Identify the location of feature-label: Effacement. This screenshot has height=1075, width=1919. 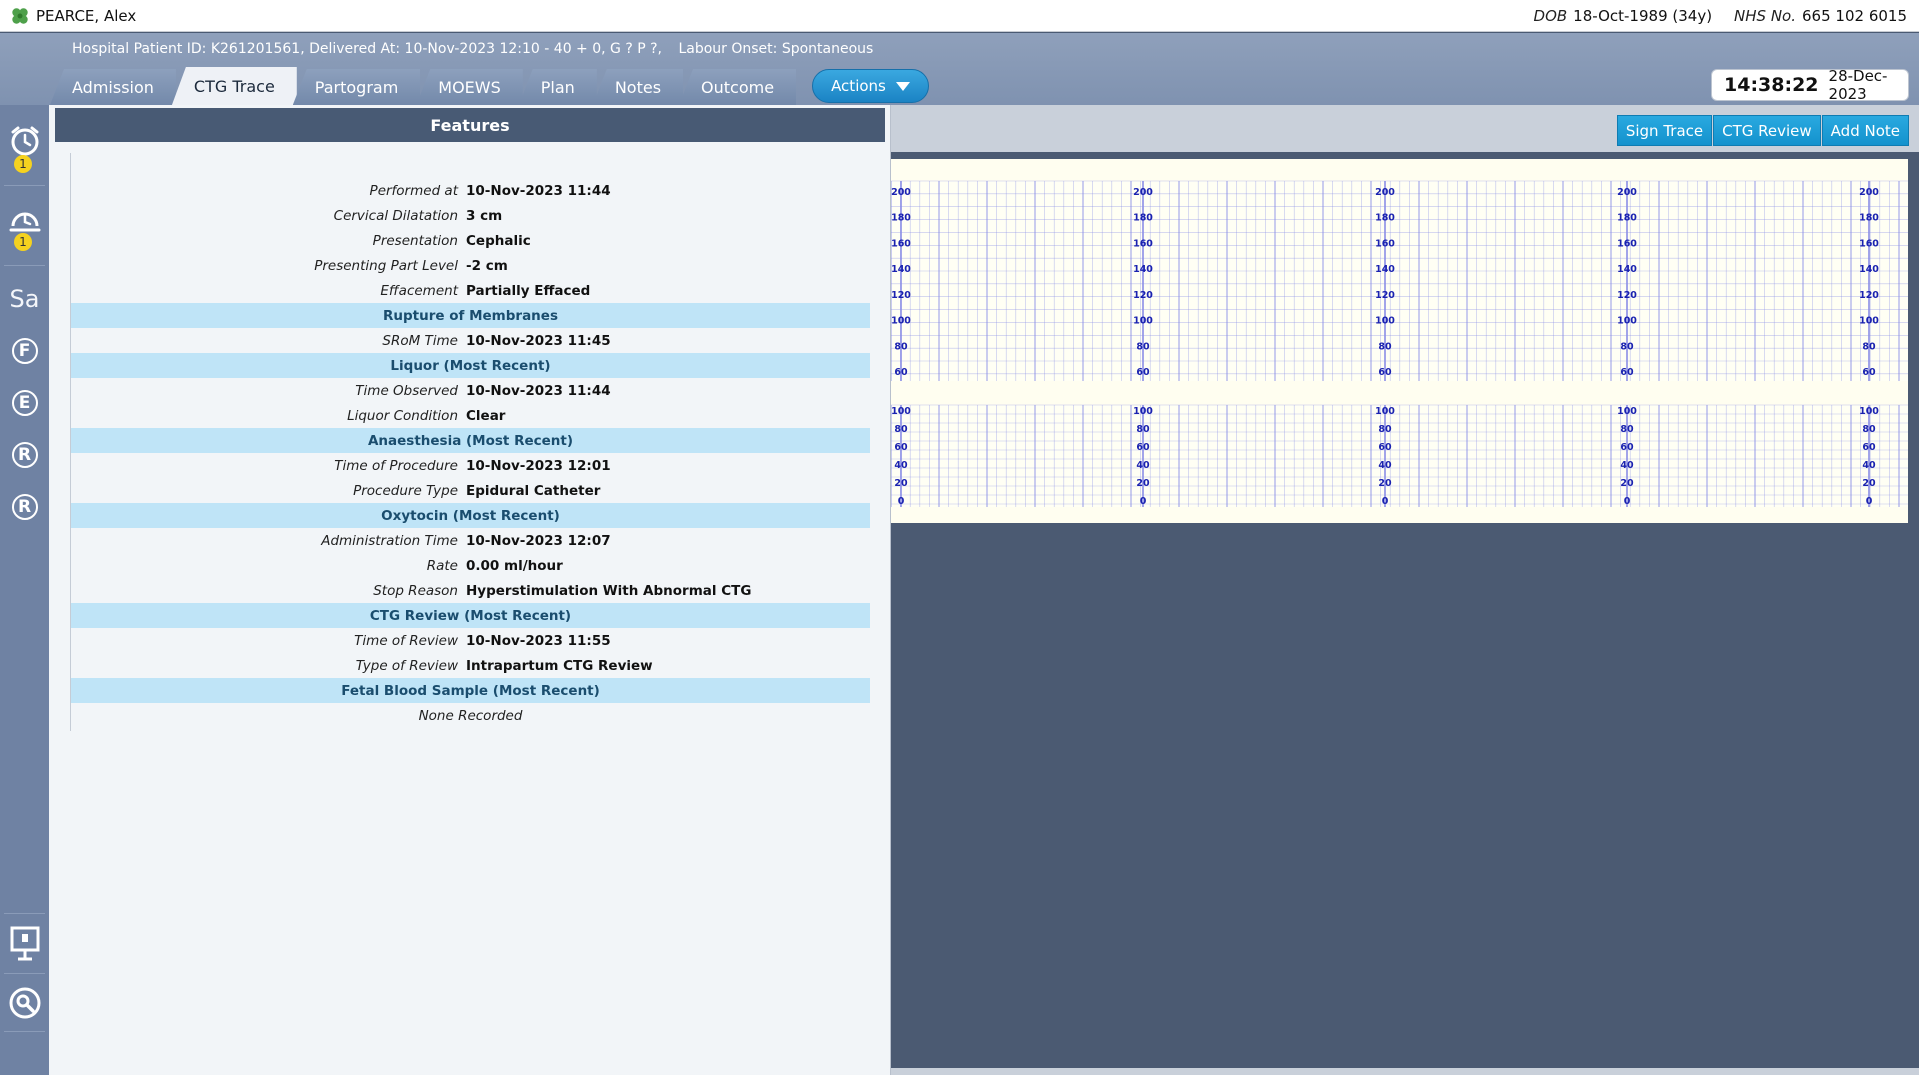
(419, 290).